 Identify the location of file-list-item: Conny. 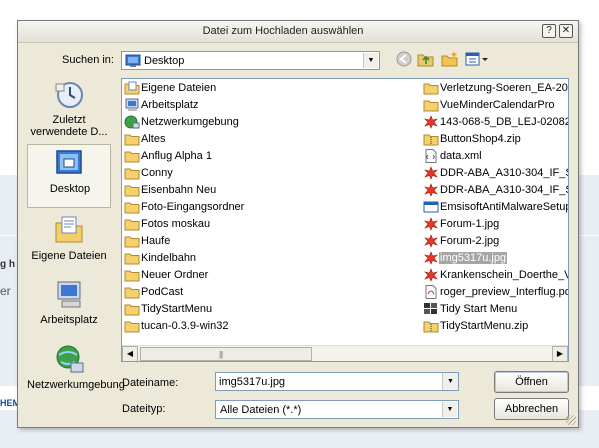
(272, 174).